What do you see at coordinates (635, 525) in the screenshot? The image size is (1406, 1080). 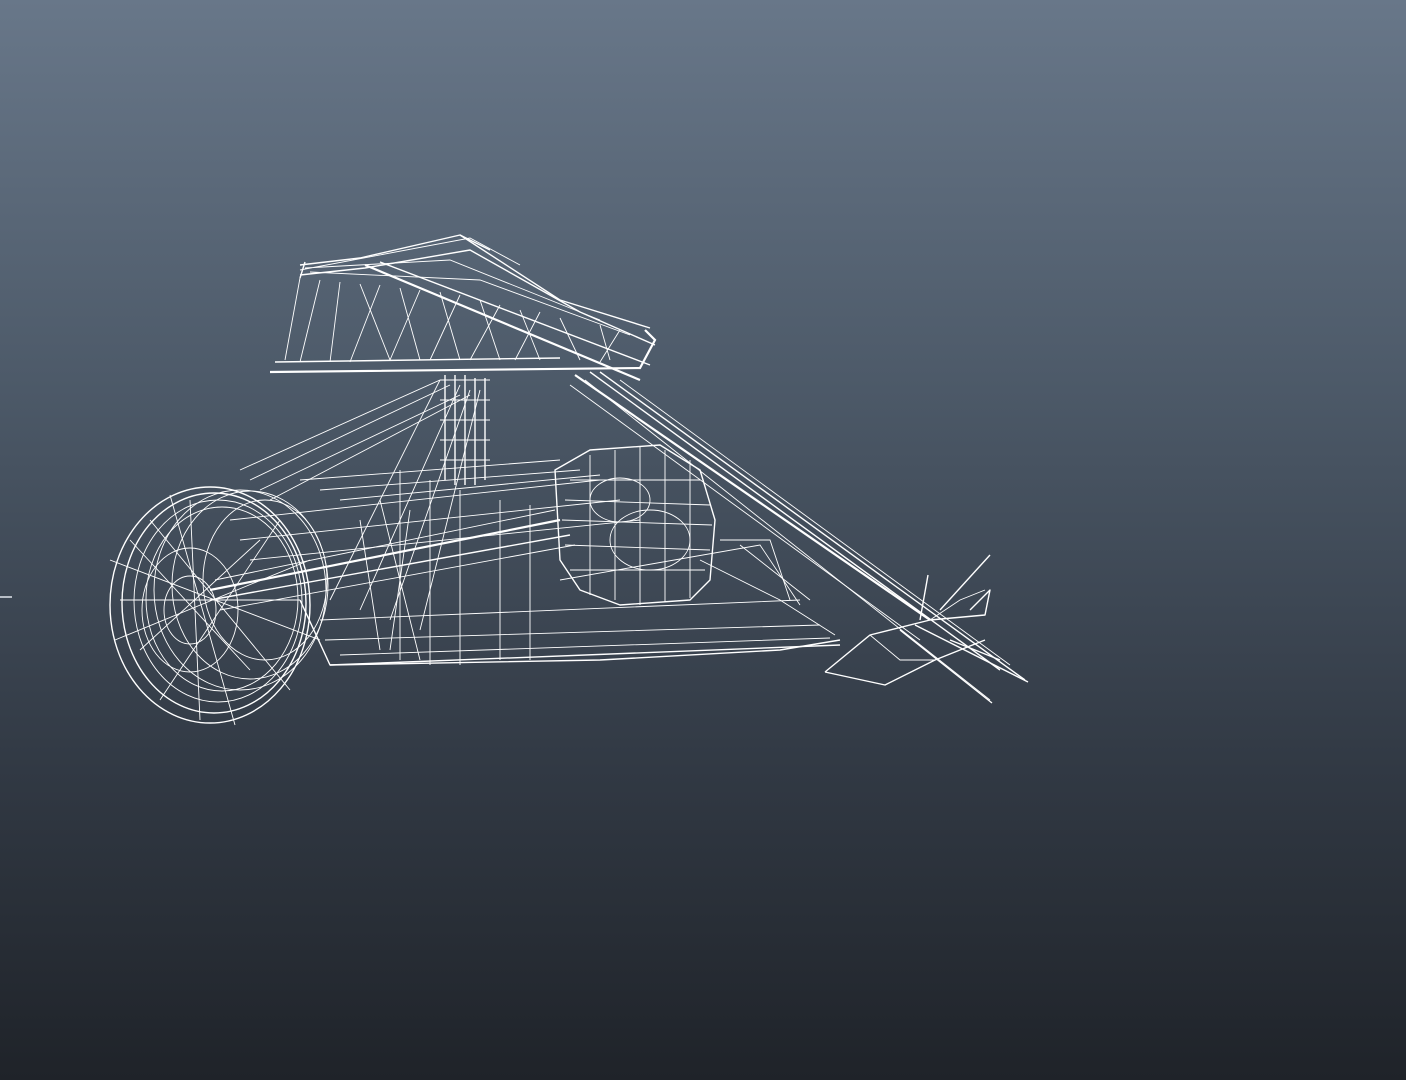 I see `engine-block` at bounding box center [635, 525].